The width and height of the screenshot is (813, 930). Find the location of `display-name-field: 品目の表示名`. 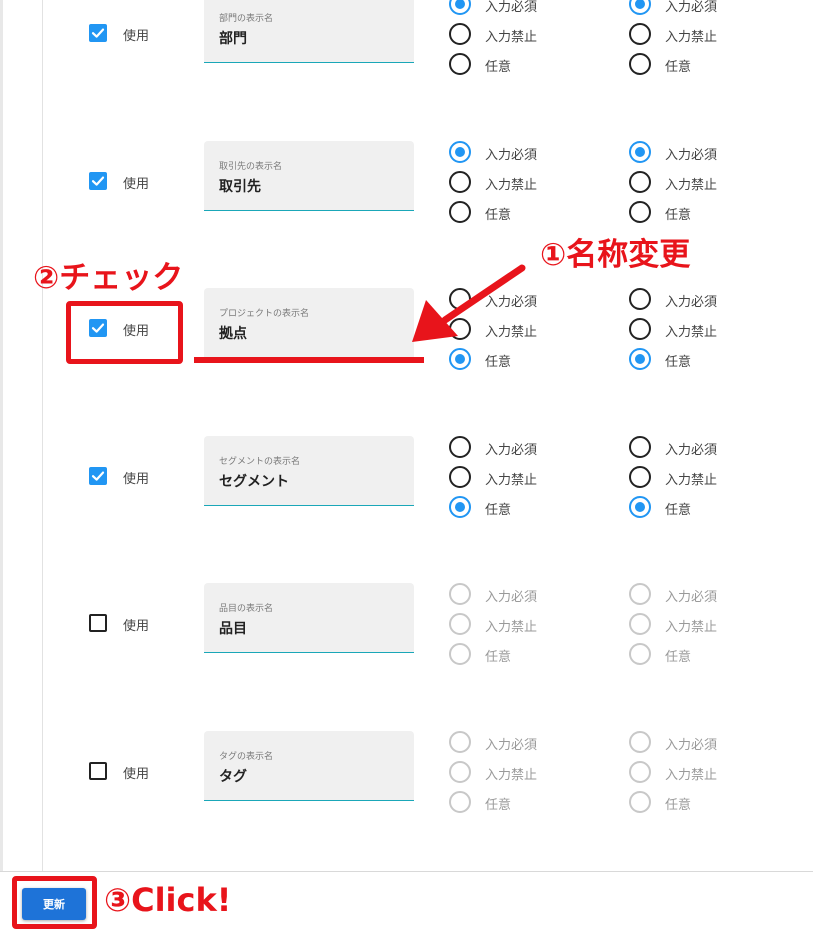

display-name-field: 品目の表示名 is located at coordinates (309, 618).